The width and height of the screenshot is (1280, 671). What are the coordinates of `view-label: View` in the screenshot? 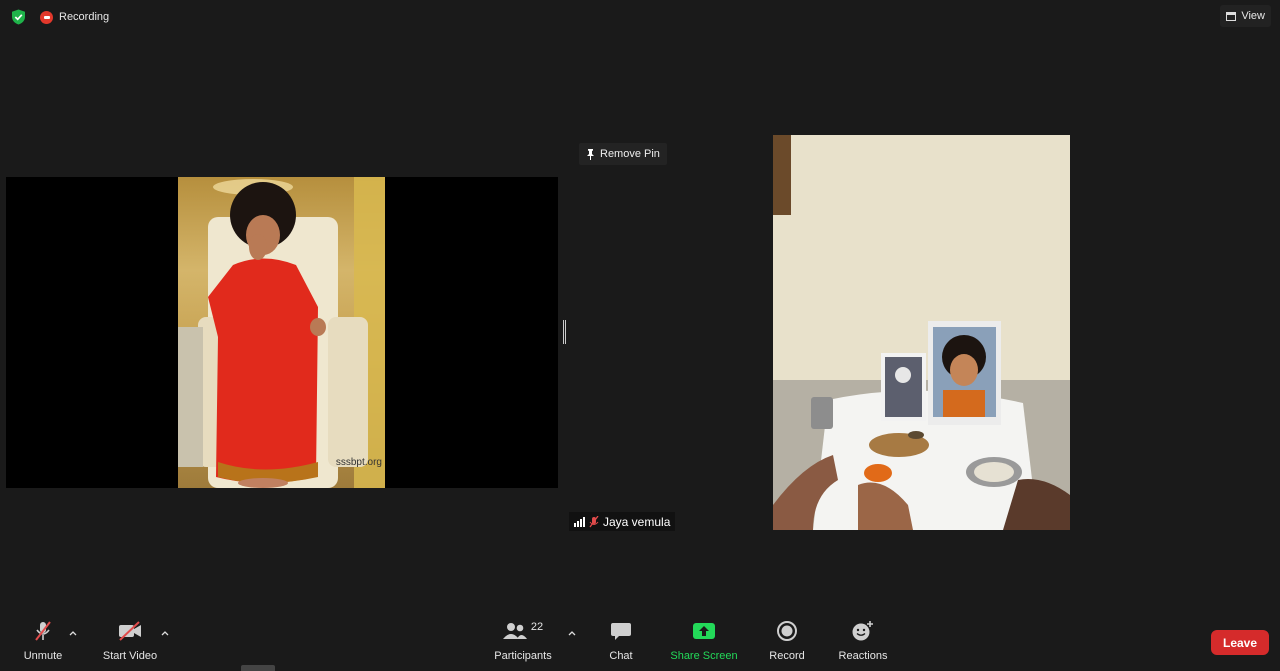 It's located at (1253, 16).